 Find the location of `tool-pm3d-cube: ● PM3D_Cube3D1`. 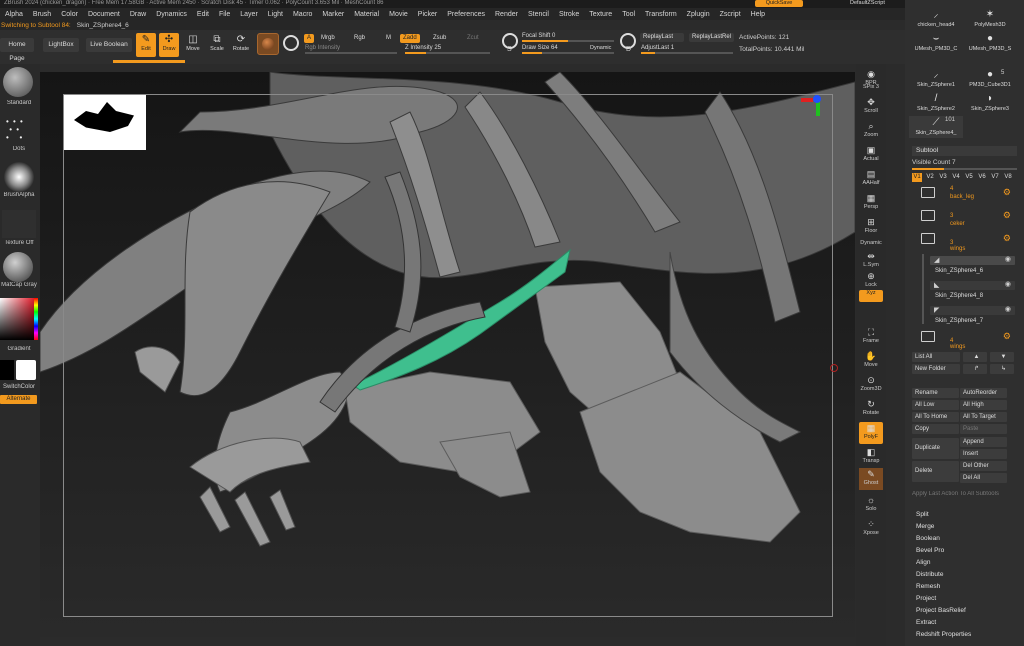

tool-pm3d-cube: ● PM3D_Cube3D1 is located at coordinates (990, 79).